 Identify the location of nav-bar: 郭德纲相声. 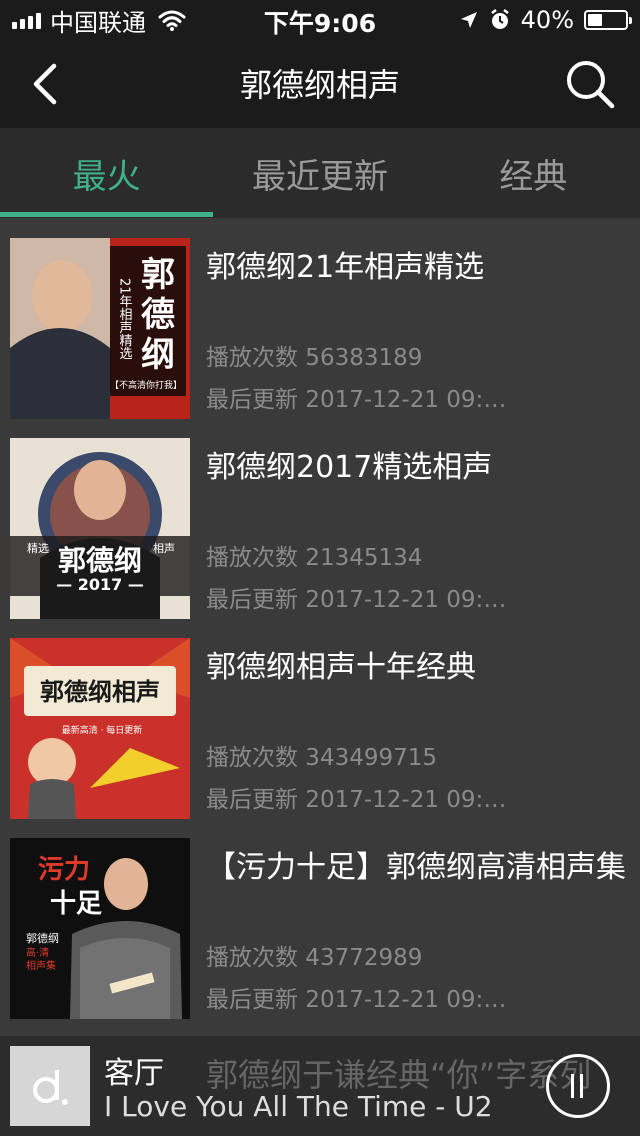
(320, 84).